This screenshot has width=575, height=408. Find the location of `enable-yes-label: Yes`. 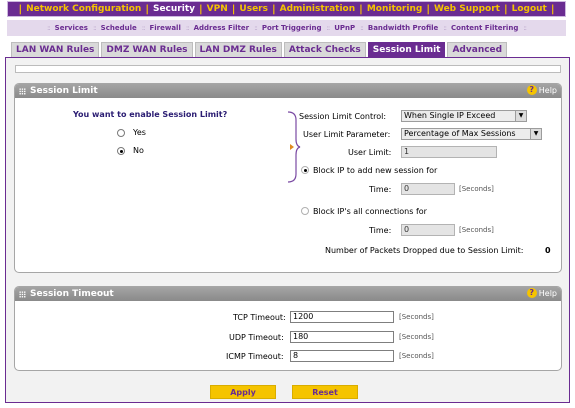

enable-yes-label: Yes is located at coordinates (139, 132).